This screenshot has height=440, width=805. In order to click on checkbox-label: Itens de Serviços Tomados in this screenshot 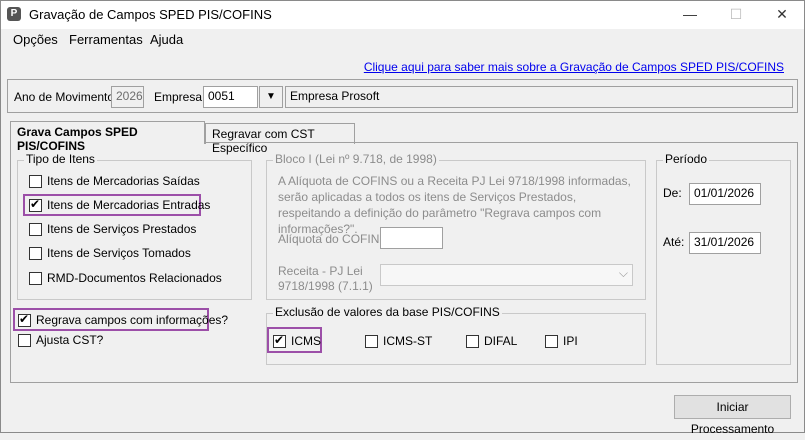, I will do `click(119, 253)`.